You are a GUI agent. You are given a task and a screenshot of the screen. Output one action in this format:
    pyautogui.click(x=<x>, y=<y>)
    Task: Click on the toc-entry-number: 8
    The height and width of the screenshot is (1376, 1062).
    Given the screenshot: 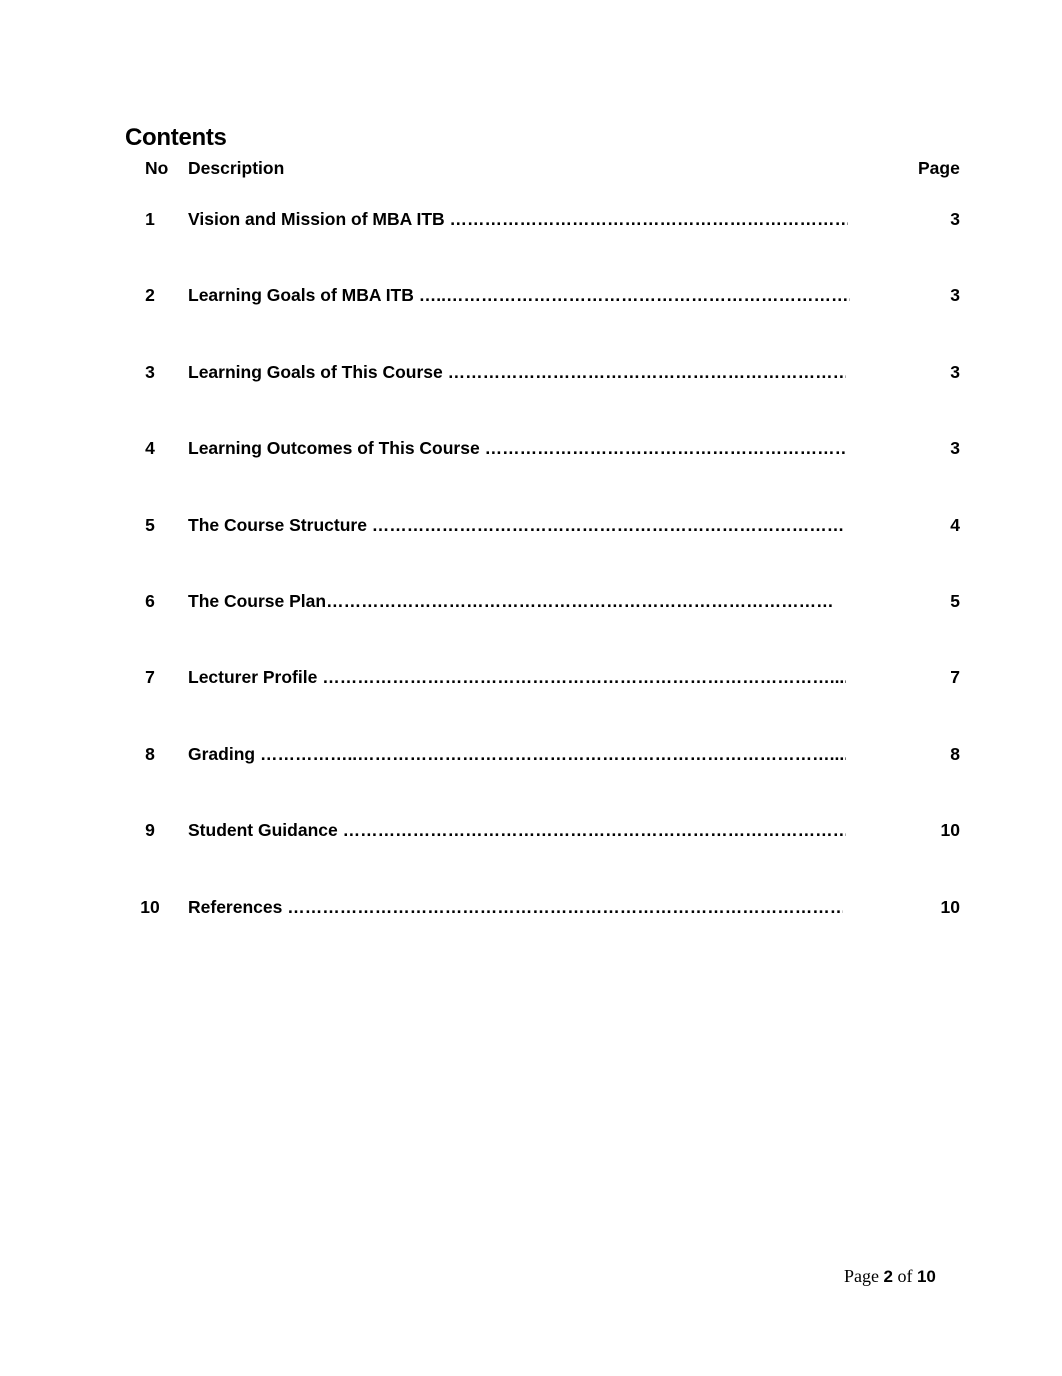 What is the action you would take?
    pyautogui.click(x=150, y=754)
    